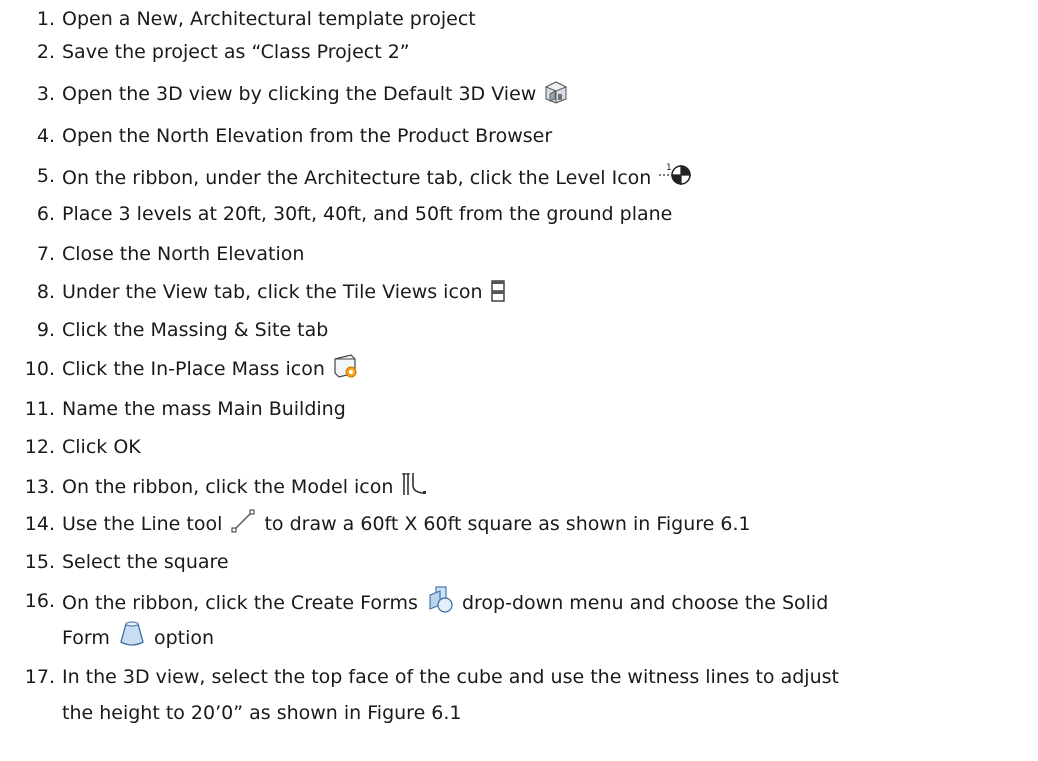  What do you see at coordinates (145, 562) in the screenshot?
I see `step-text: Select the square` at bounding box center [145, 562].